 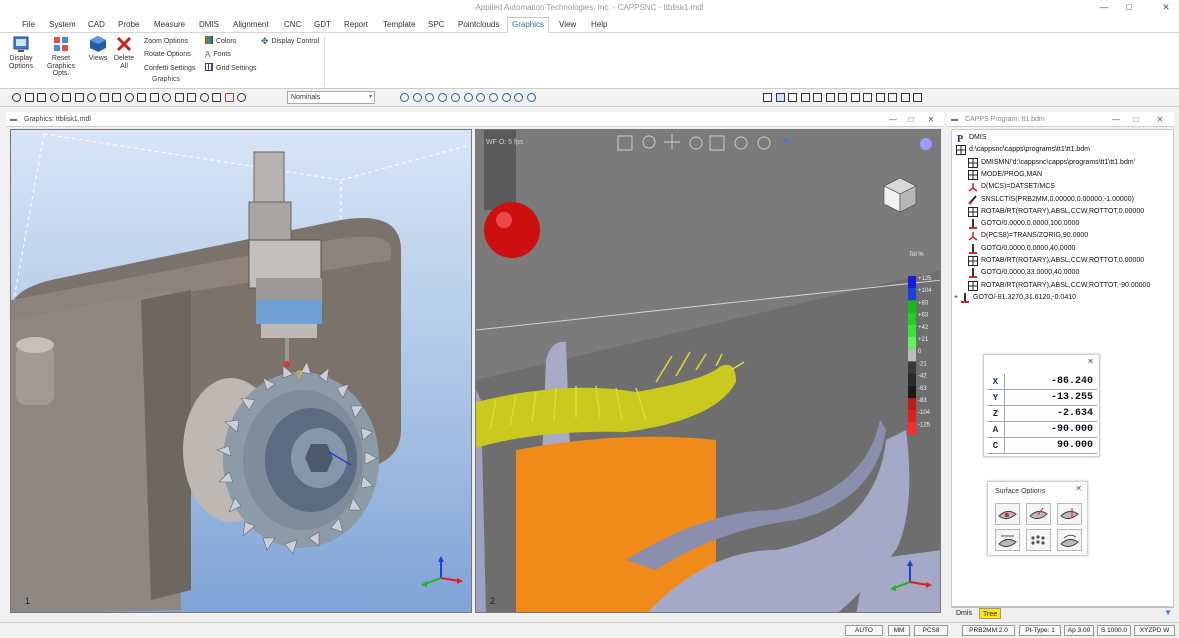 What do you see at coordinates (764, 143) in the screenshot?
I see `render-icon` at bounding box center [764, 143].